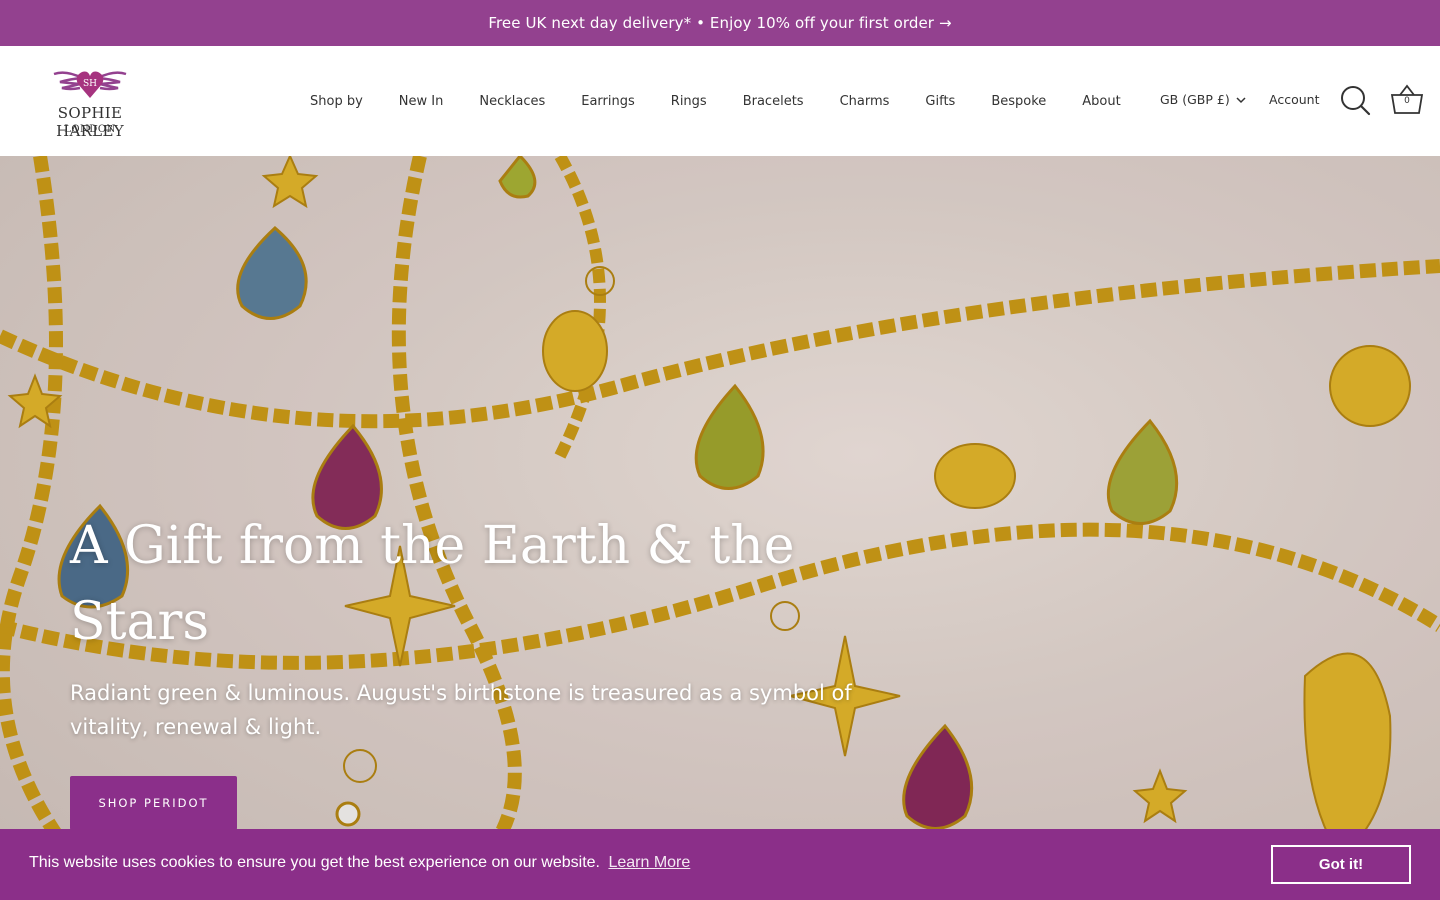  I want to click on nav-item-bespoke: Bespoke, so click(1018, 101).